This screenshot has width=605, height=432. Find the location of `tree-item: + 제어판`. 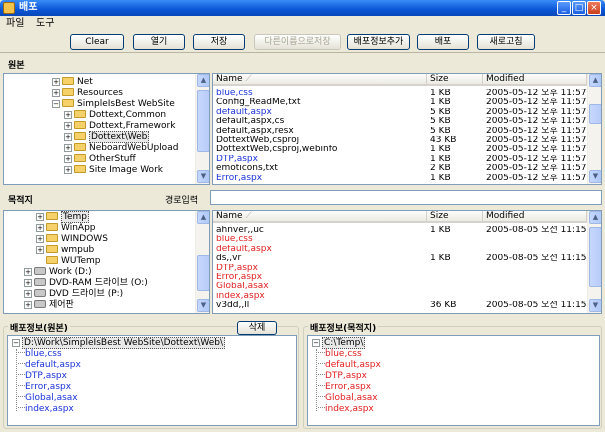

tree-item: + 제어판 is located at coordinates (49, 305).